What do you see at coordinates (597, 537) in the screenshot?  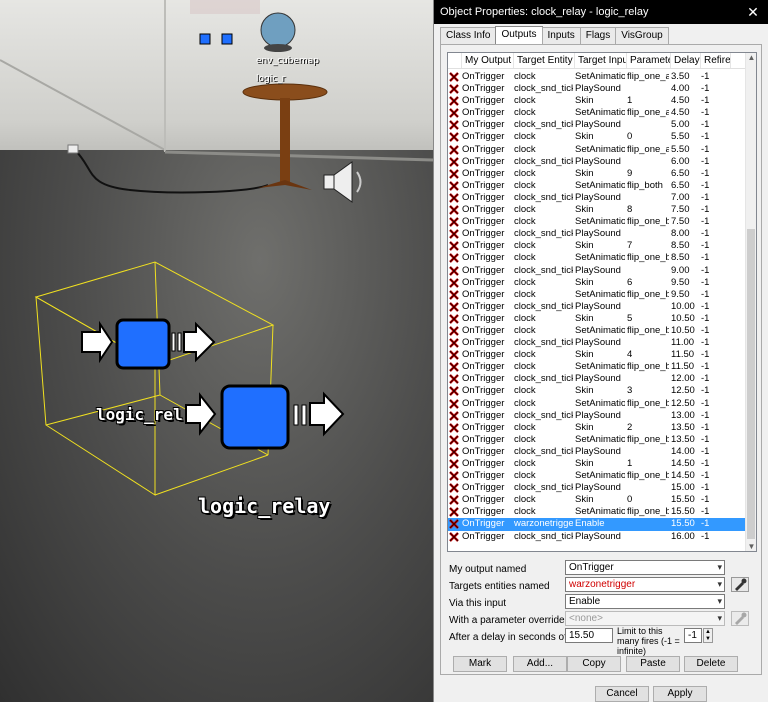 I see `table-row: OnTrigger clock_snd_tick PlaySound 16.00 -1` at bounding box center [597, 537].